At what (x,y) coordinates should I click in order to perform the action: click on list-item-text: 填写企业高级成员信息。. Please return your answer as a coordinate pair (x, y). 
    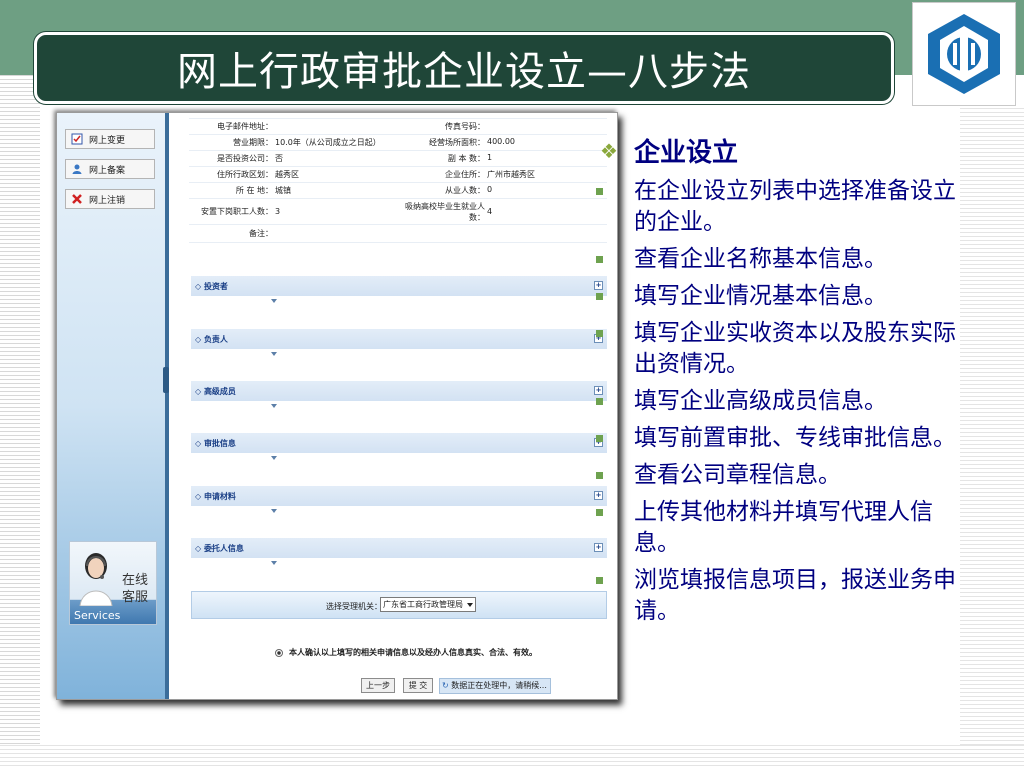
    Looking at the image, I should click on (760, 401).